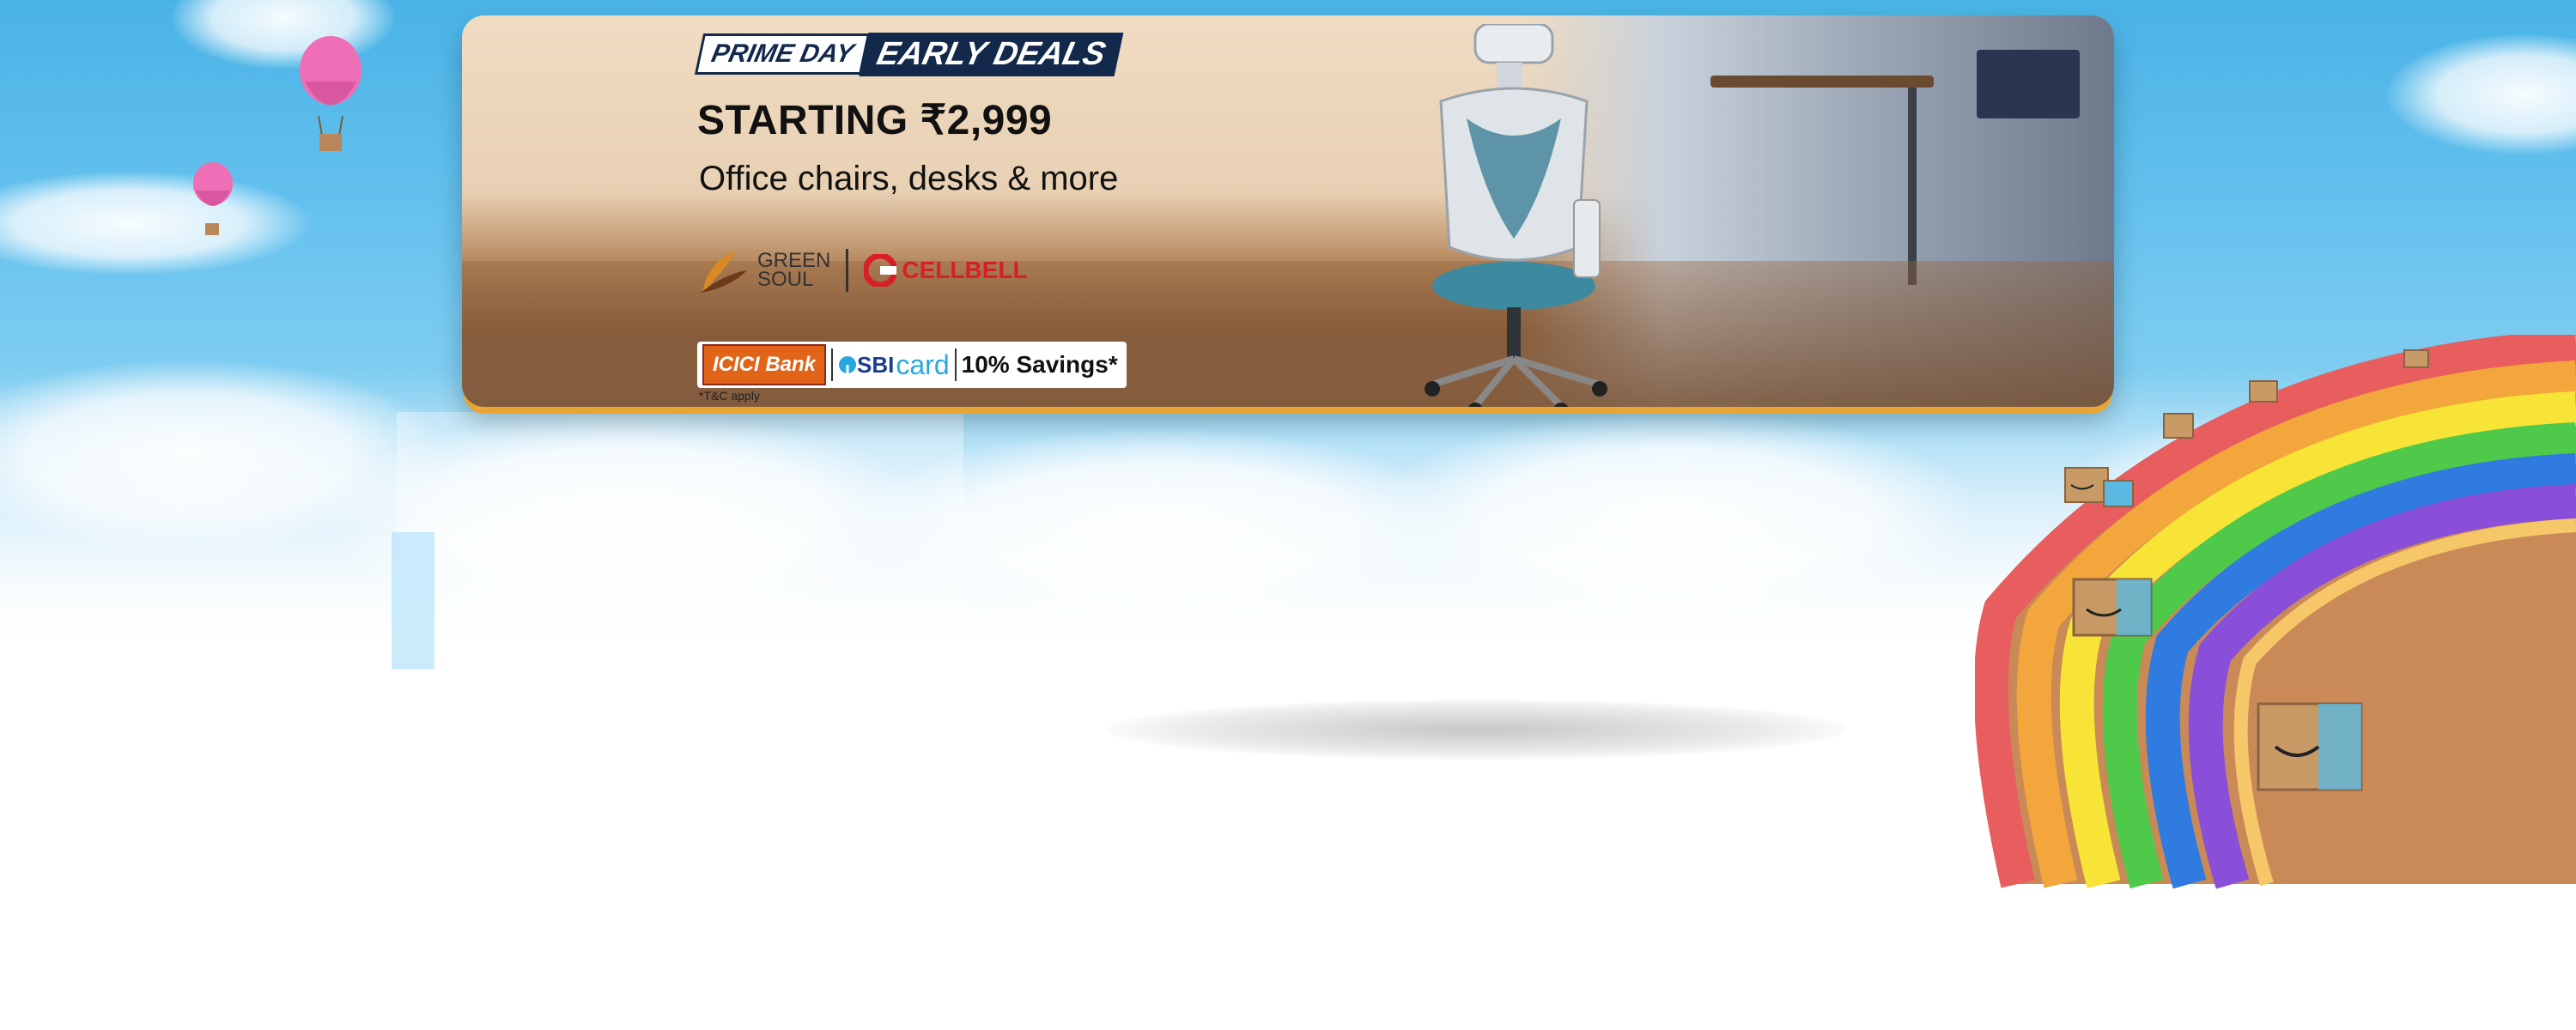  What do you see at coordinates (875, 120) in the screenshot?
I see `banner-headline: STARTING ₹2,999` at bounding box center [875, 120].